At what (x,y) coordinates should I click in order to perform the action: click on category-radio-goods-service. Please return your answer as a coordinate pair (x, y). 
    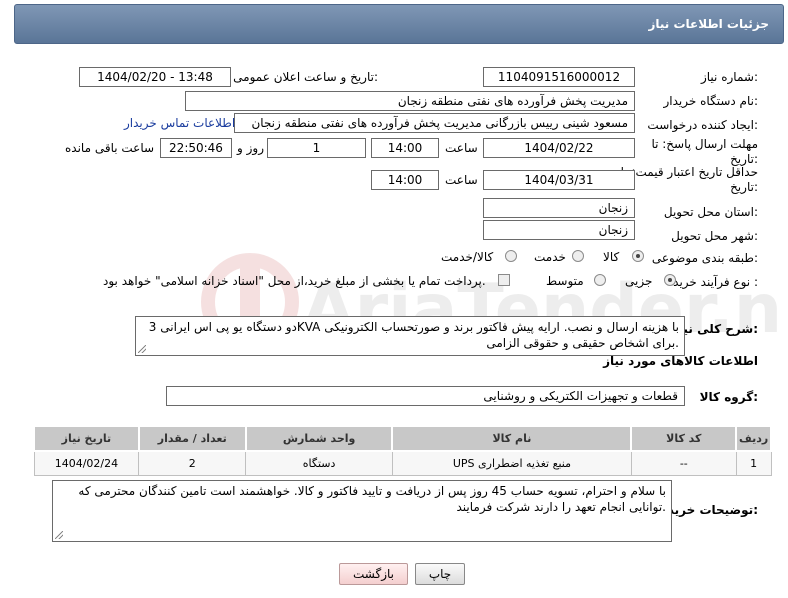
    Looking at the image, I should click on (511, 256).